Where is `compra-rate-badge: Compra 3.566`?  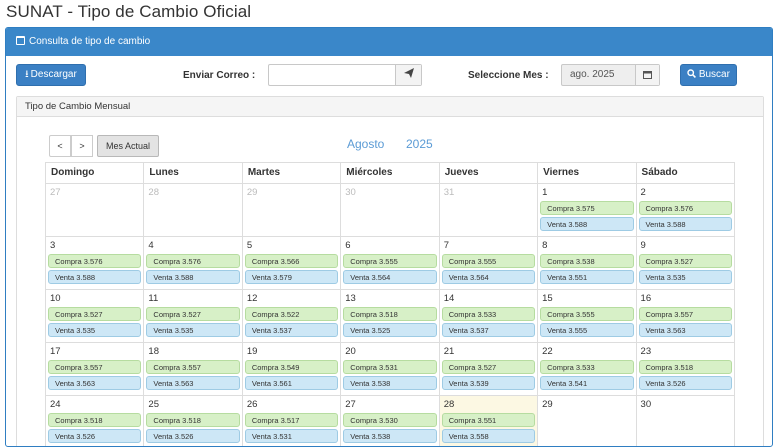 compra-rate-badge: Compra 3.566 is located at coordinates (291, 261).